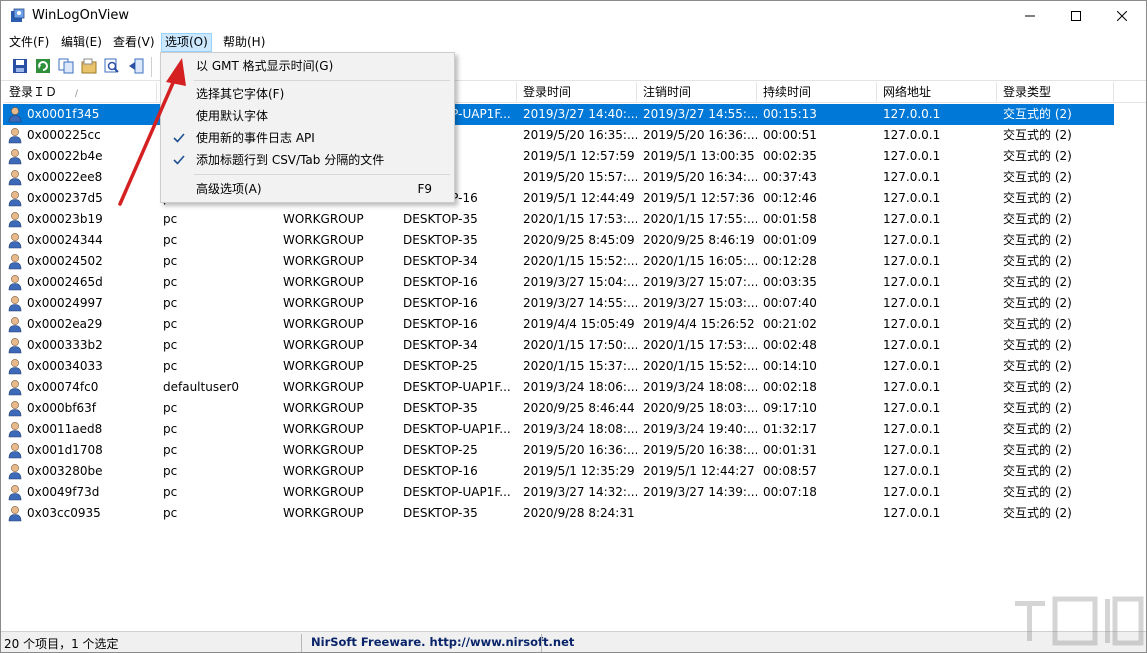  I want to click on cell-duration: 00:01:31, so click(790, 450).